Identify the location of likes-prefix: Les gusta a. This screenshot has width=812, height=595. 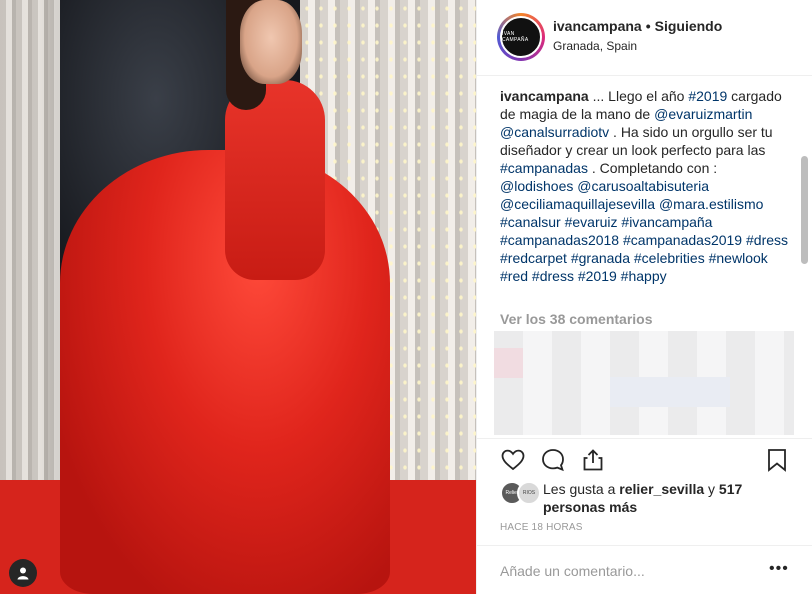
(581, 489).